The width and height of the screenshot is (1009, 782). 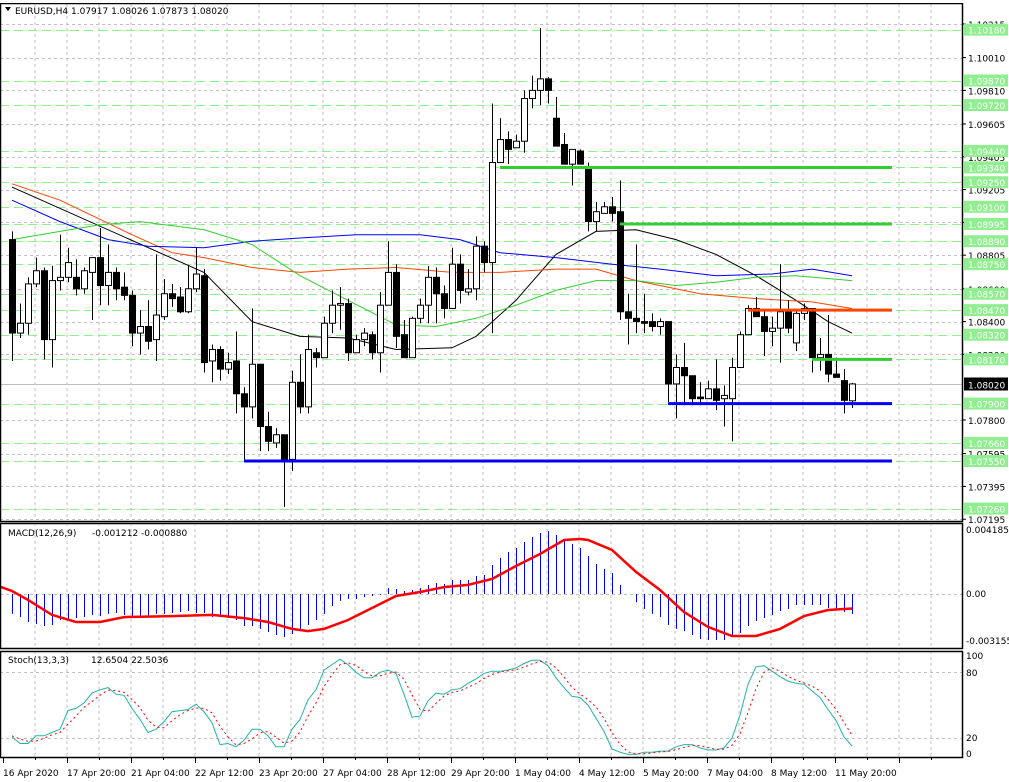 What do you see at coordinates (8, 9) in the screenshot?
I see `dropdown-triangle-icon` at bounding box center [8, 9].